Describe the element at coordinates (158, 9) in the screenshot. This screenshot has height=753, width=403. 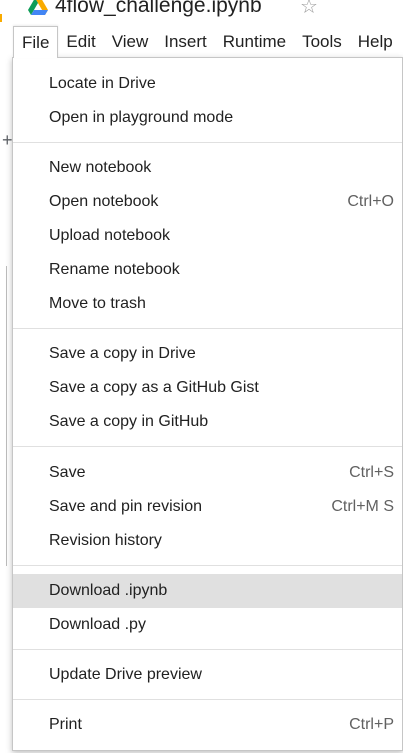
I see `notebook-title: 4flow_challenge.ipynb` at that location.